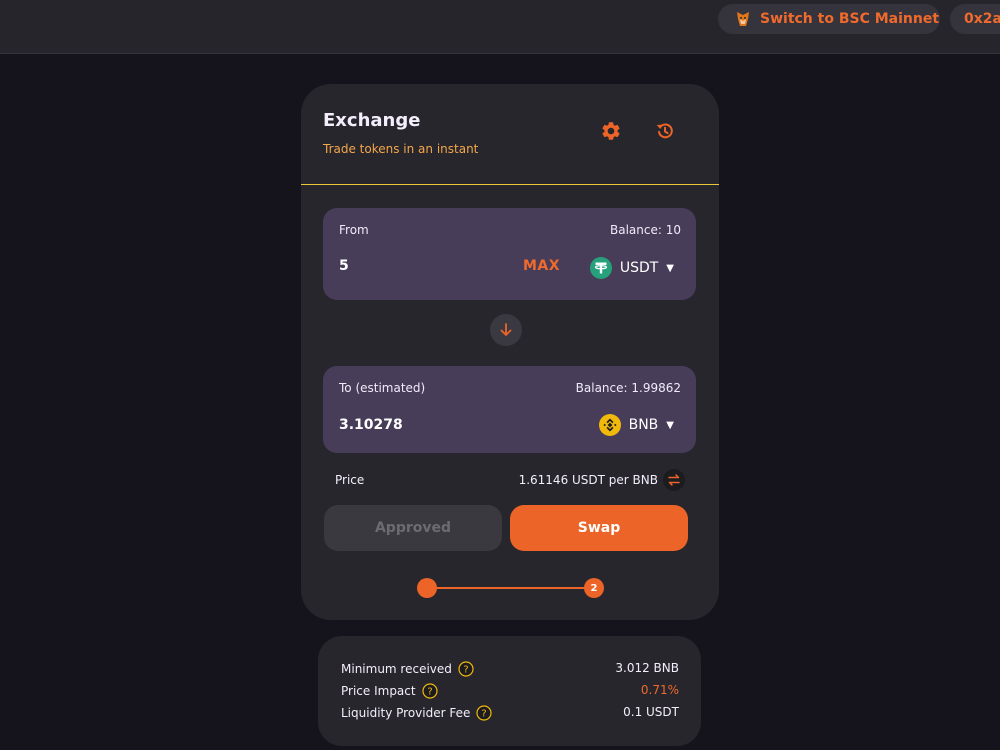 The image size is (1000, 750). What do you see at coordinates (500, 27) in the screenshot?
I see `top-bar: Switch to BSC Mainnet 0x2a` at bounding box center [500, 27].